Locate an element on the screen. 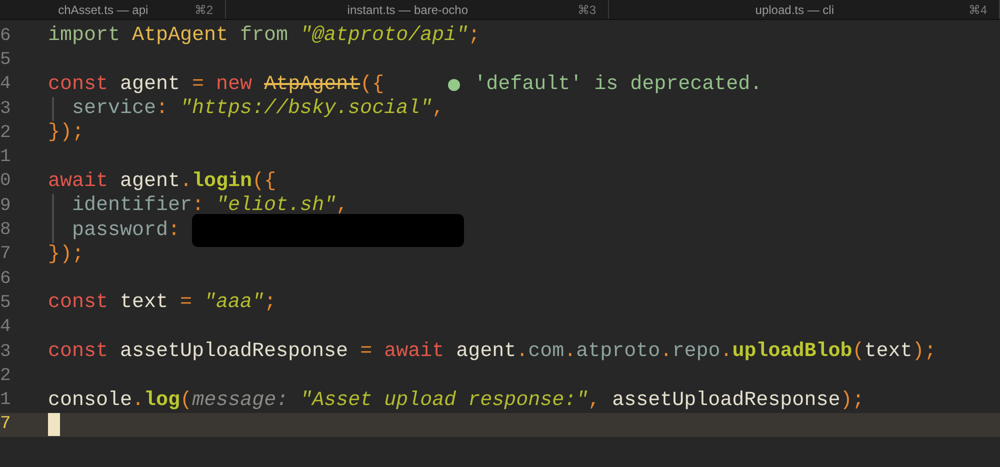 This screenshot has width=1000, height=467. code-line: service: "https://bsky.social", is located at coordinates (258, 109).